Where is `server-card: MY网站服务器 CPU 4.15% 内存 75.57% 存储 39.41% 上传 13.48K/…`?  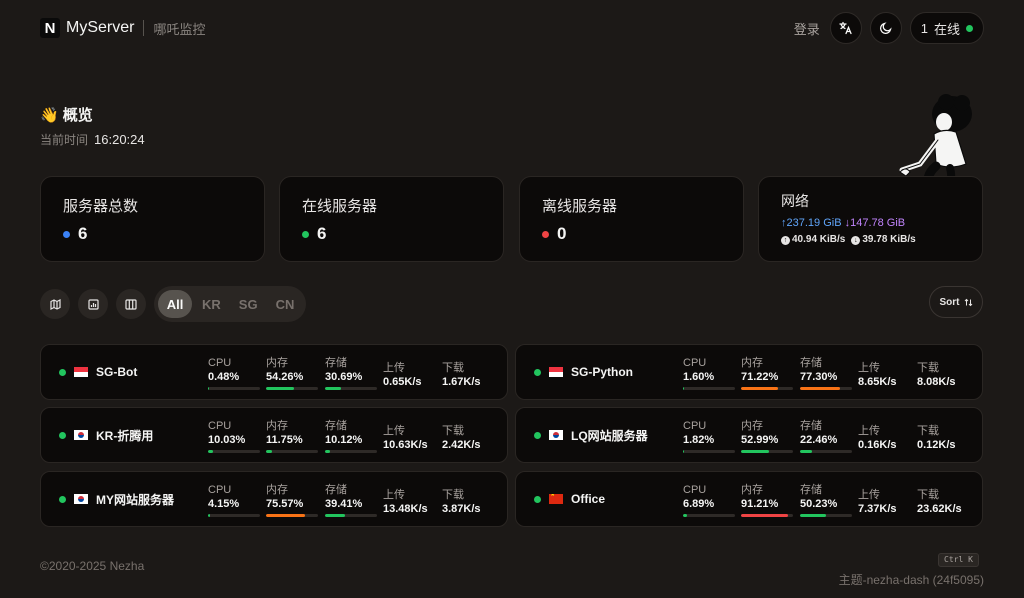
server-card: MY网站服务器 CPU 4.15% 内存 75.57% 存储 39.41% 上传 13.48K/… is located at coordinates (274, 499).